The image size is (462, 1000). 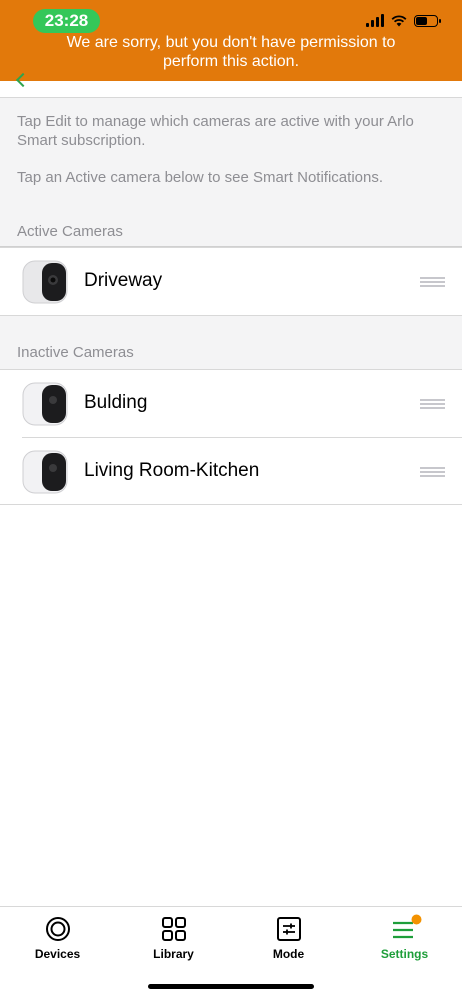 I want to click on tab-label: Settings, so click(x=404, y=954).